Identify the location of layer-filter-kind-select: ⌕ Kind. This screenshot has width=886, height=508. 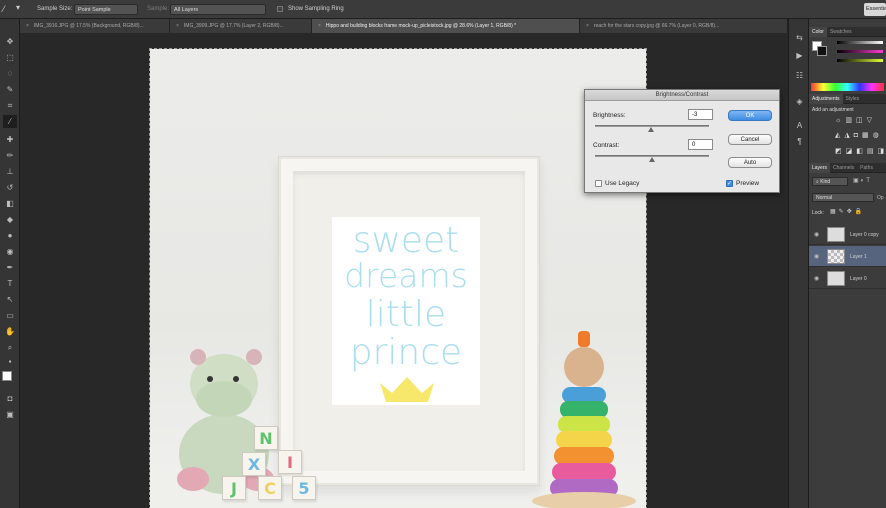
(830, 181).